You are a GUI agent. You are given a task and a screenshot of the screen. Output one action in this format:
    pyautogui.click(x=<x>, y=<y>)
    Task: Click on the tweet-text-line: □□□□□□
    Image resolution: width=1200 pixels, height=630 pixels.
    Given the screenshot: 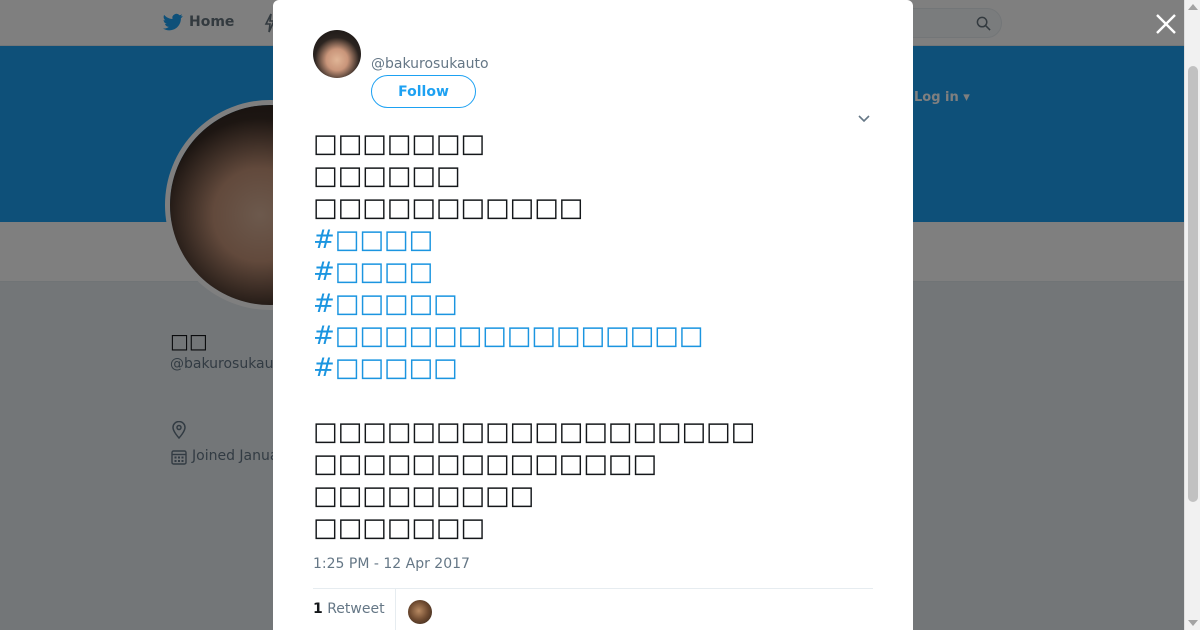 What is the action you would take?
    pyautogui.click(x=387, y=176)
    